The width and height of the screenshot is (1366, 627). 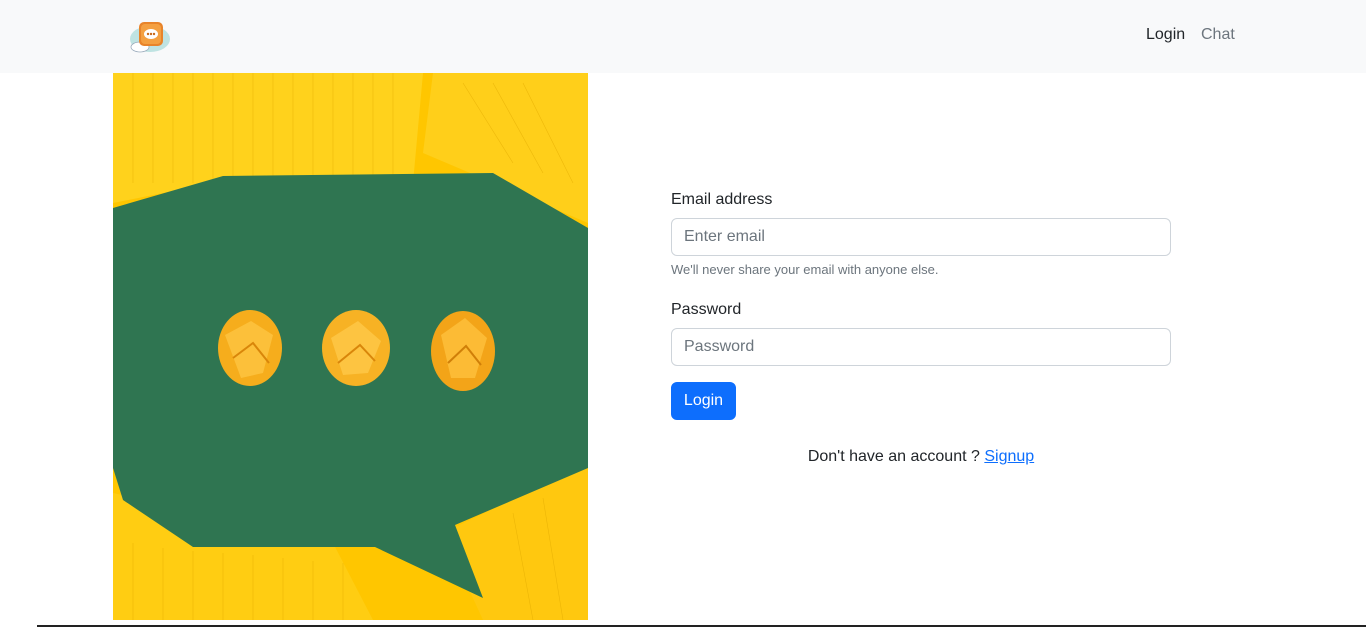 I want to click on login-button: Login, so click(x=703, y=401).